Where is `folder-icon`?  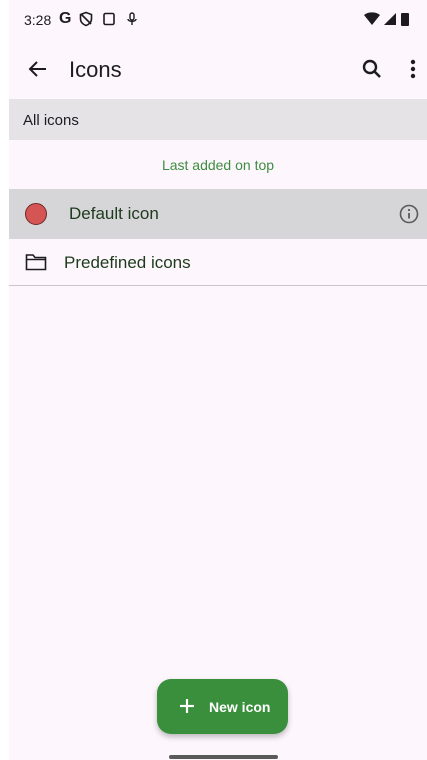 folder-icon is located at coordinates (36, 262).